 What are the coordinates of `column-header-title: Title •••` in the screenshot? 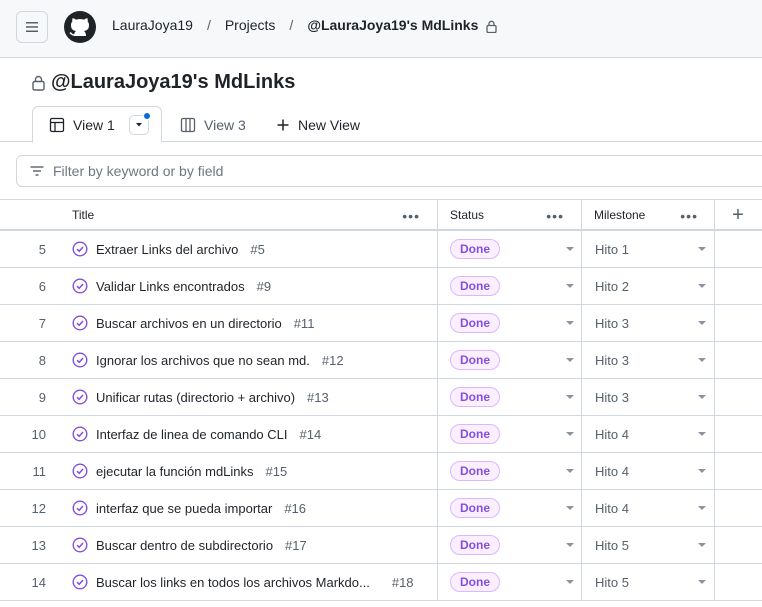 It's located at (249, 215).